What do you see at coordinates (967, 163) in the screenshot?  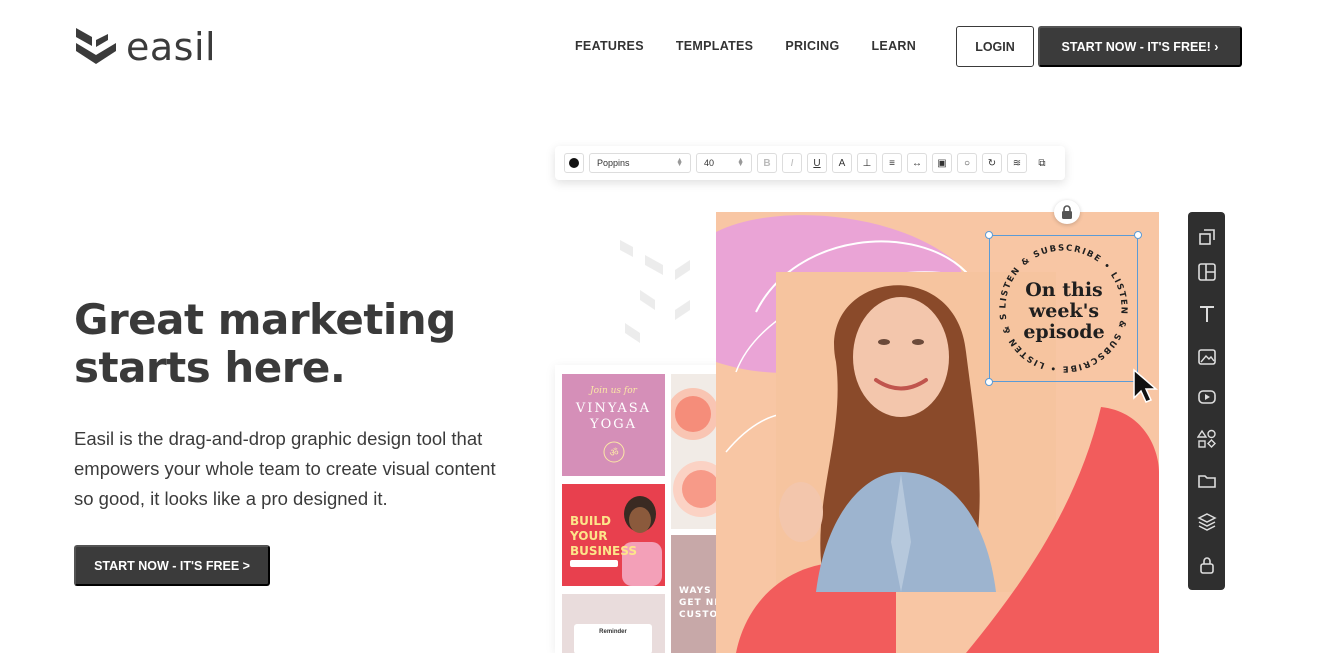 I see `circle-text-icon: ○` at bounding box center [967, 163].